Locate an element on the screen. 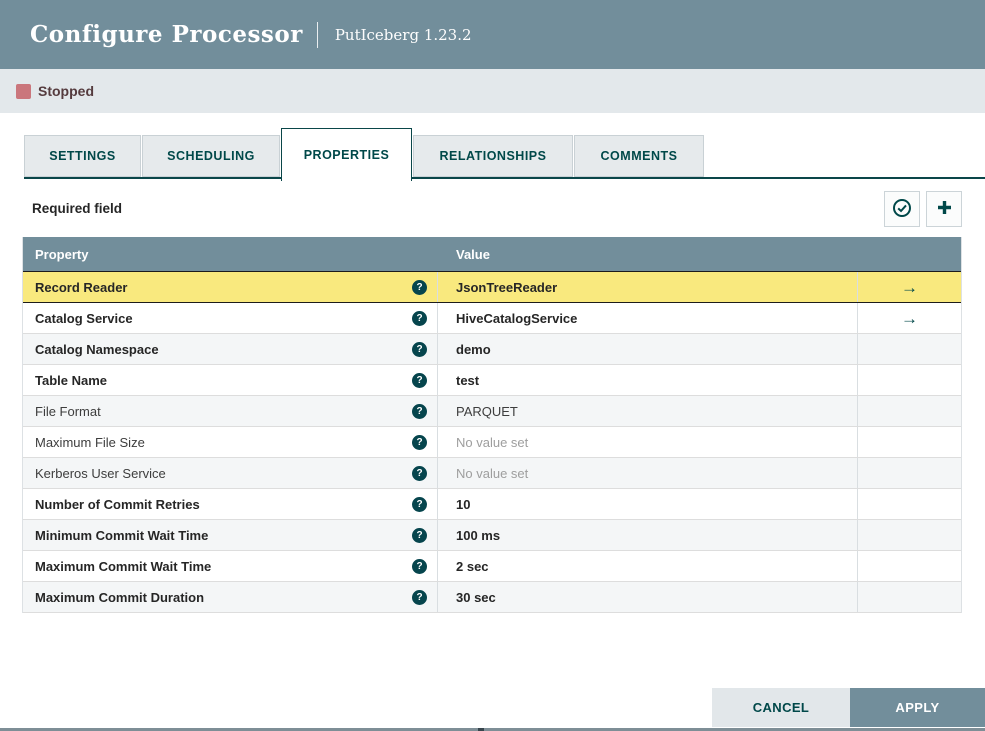  cancel-button: CANCEL is located at coordinates (781, 707).